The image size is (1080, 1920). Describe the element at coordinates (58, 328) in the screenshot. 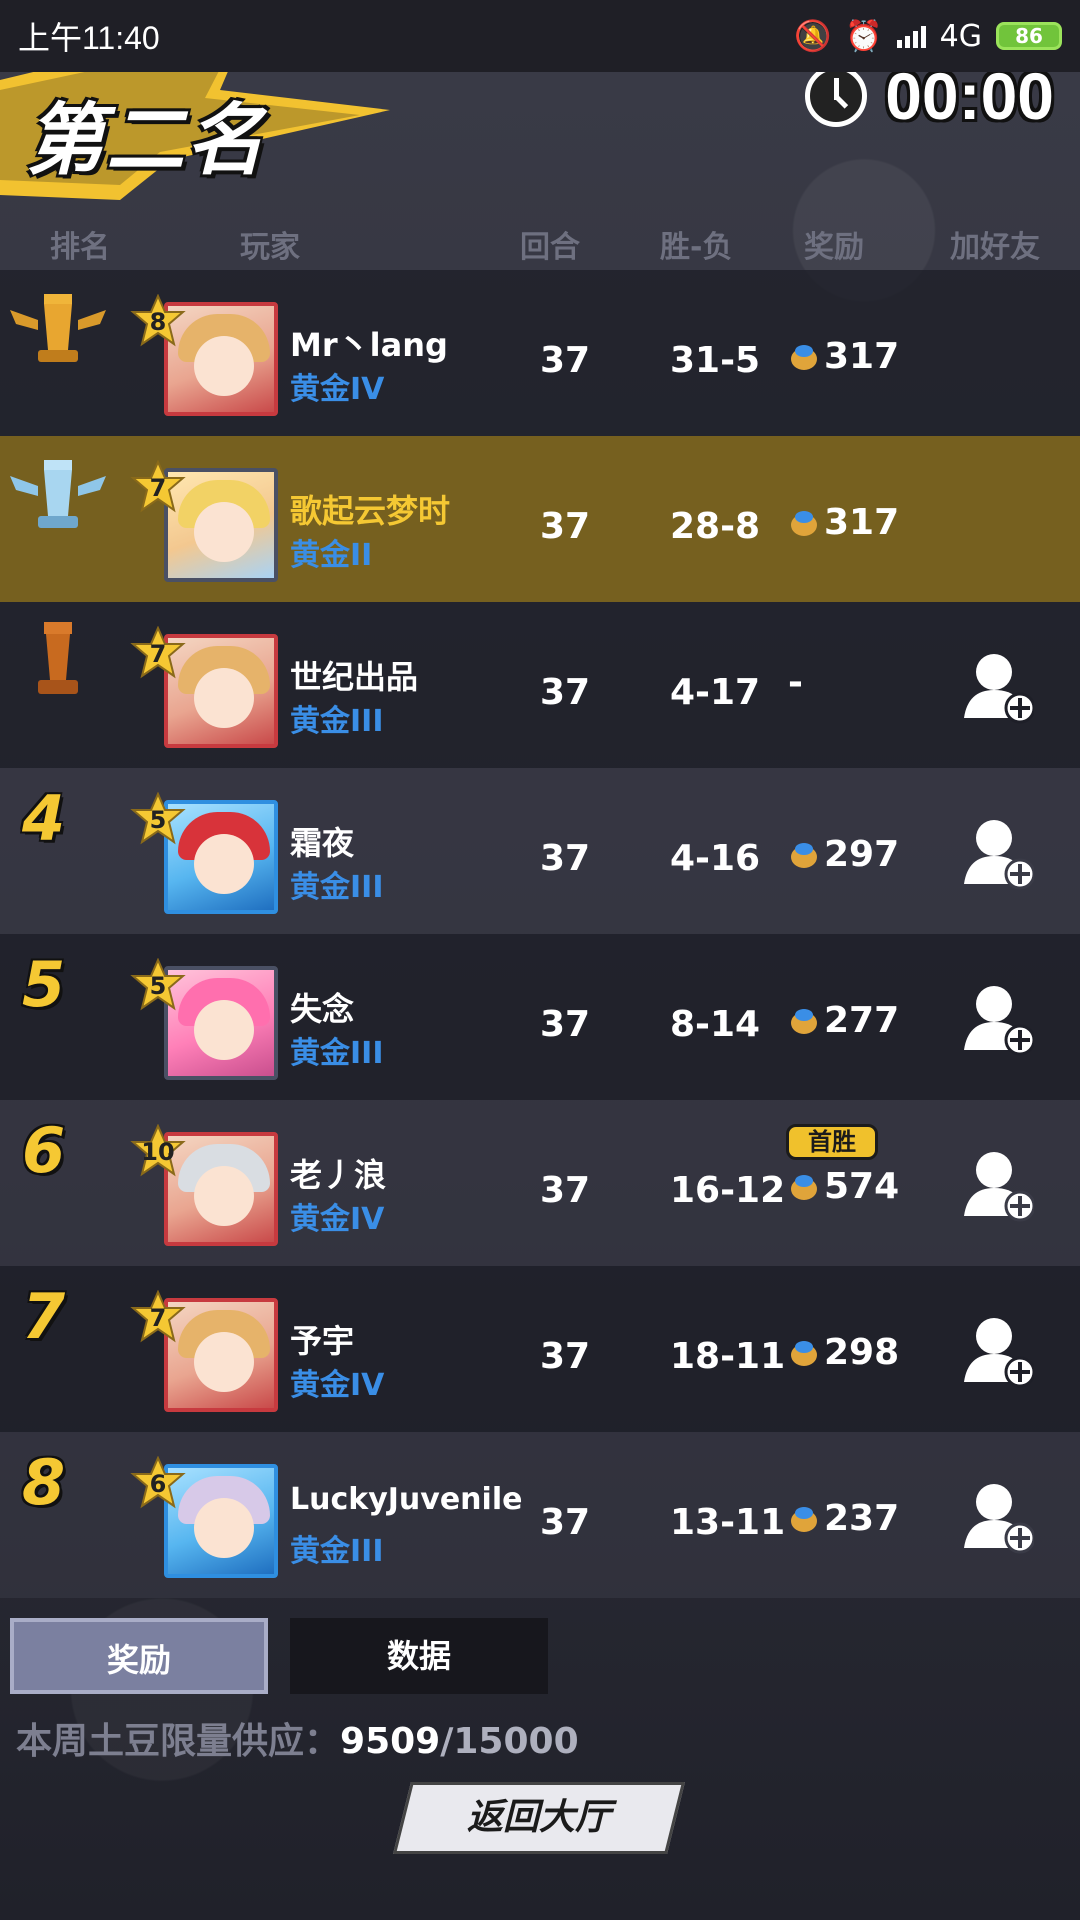

I see `gold-trophy-icon` at that location.